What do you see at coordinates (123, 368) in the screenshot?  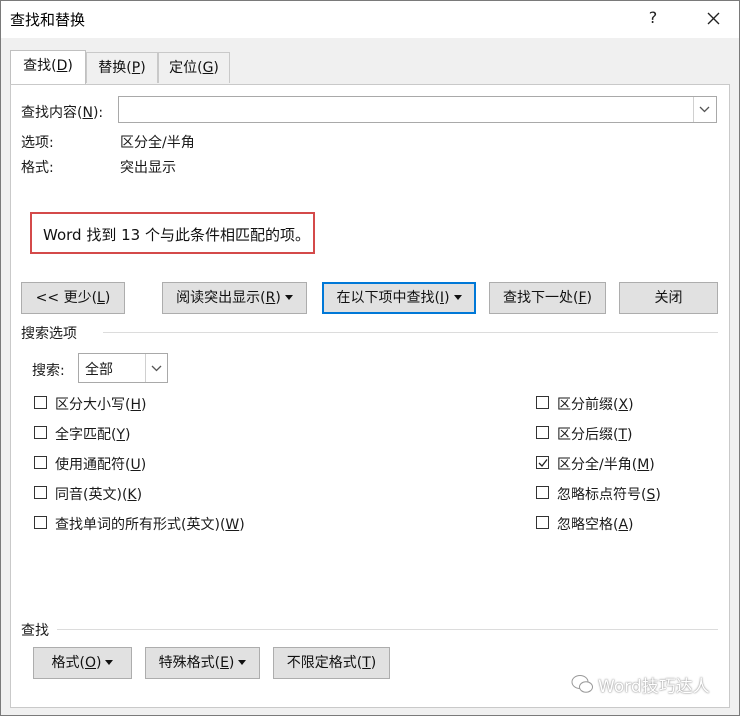 I see `search-scope-select: 全部` at bounding box center [123, 368].